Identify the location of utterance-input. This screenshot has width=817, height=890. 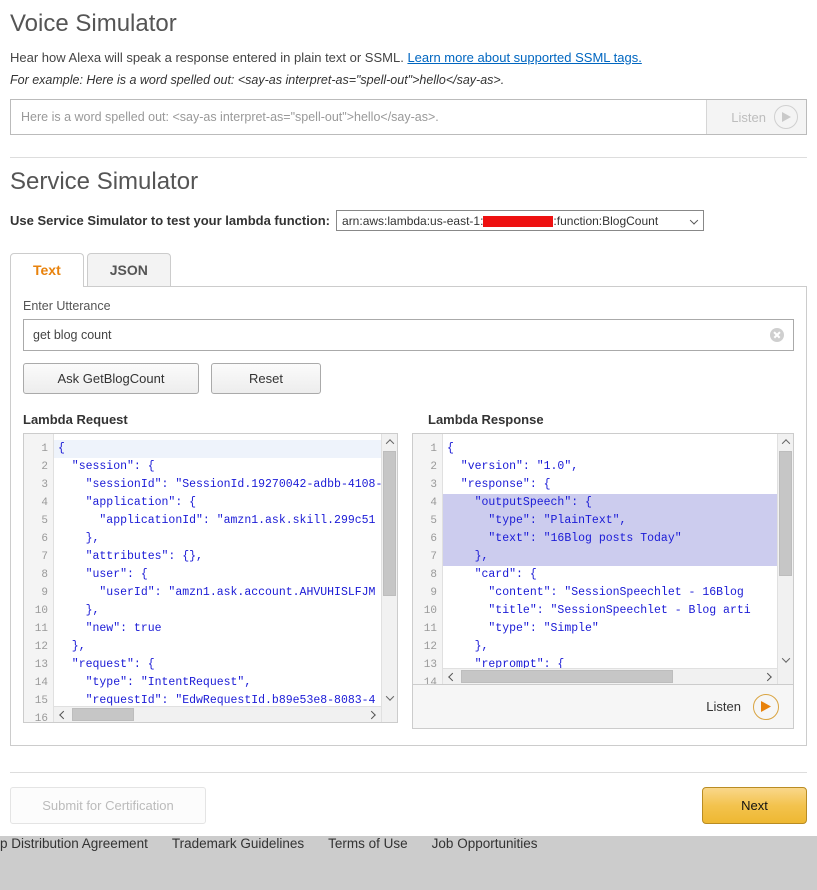
(397, 335).